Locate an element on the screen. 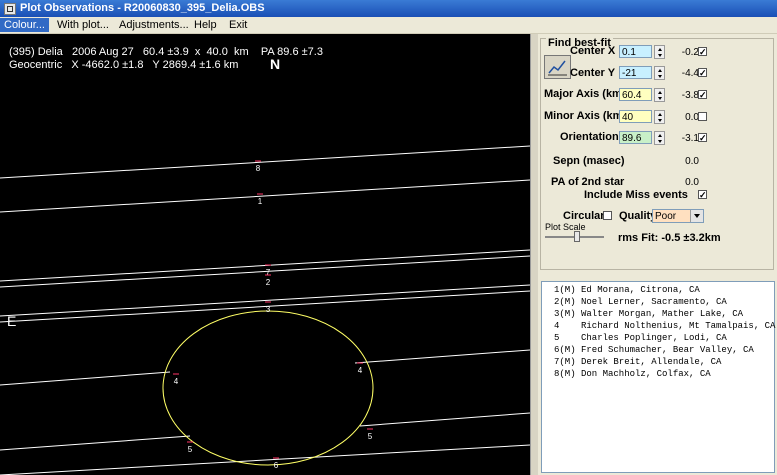 The height and width of the screenshot is (475, 777). center-y-delta: -4.4 is located at coordinates (690, 73).